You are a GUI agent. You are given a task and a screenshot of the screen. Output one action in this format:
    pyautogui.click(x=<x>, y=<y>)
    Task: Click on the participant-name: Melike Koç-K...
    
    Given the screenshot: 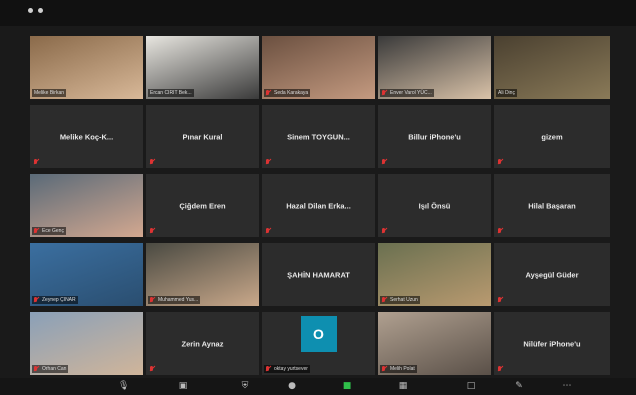 What is the action you would take?
    pyautogui.click(x=86, y=136)
    